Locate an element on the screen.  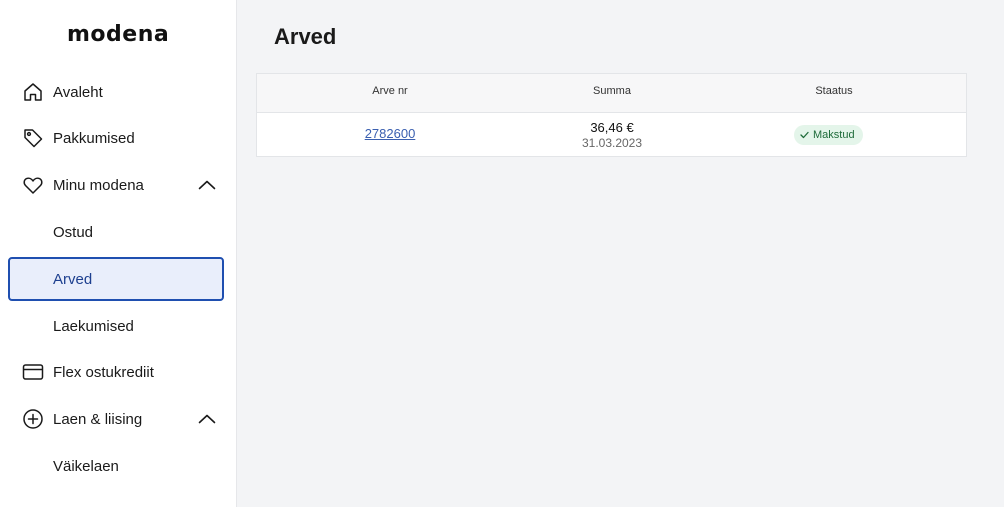
sidebar-item-laekumised: Laekumised is located at coordinates (116, 326).